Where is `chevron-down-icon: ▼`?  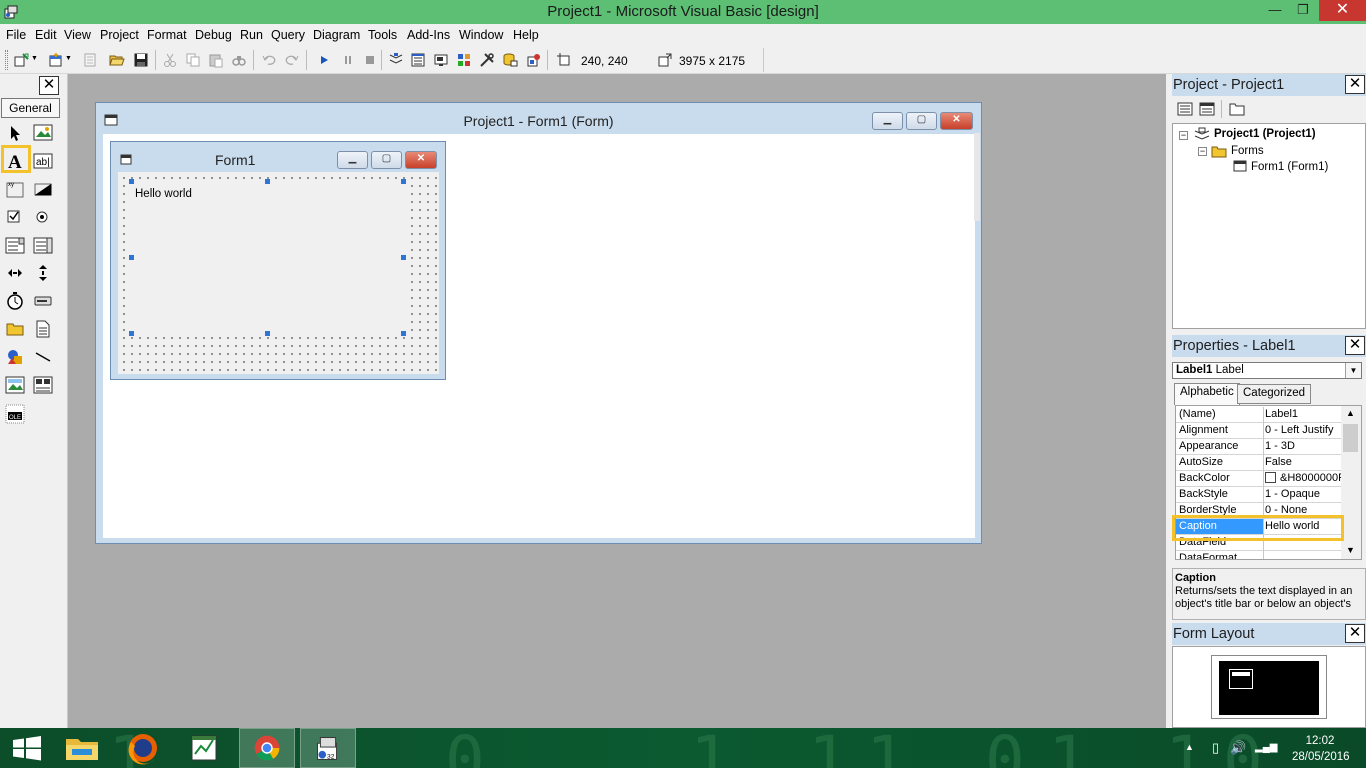 chevron-down-icon: ▼ is located at coordinates (1353, 370).